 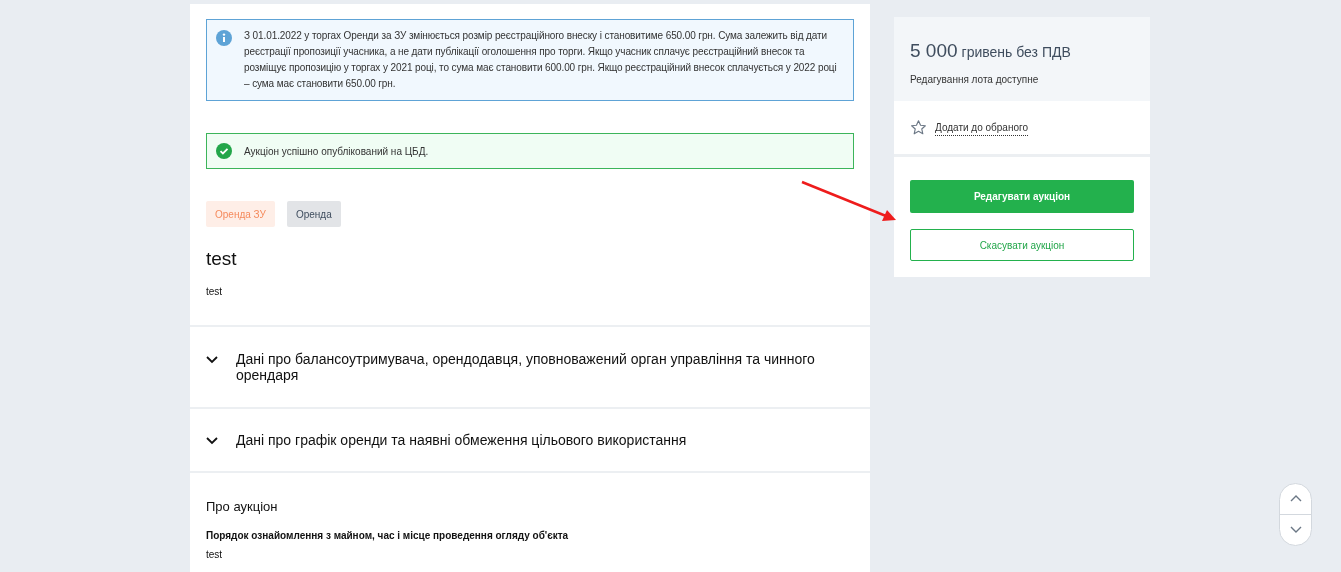 I want to click on add-to-favorites-link: Додати до обраного, so click(x=981, y=127).